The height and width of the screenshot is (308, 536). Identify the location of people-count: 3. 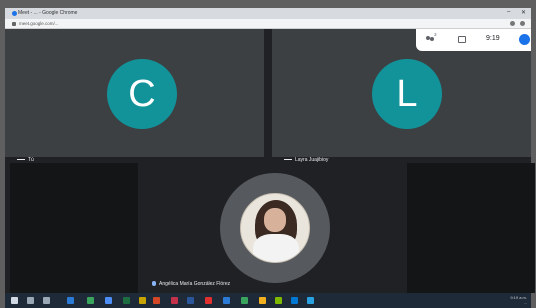
(435, 34).